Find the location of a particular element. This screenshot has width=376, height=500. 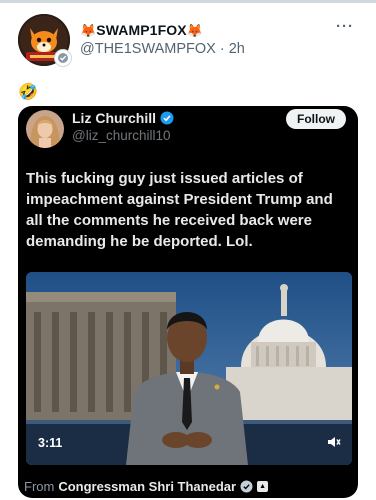

video-source-line: From Congressman Shri Thanedar ▲ is located at coordinates (146, 486).